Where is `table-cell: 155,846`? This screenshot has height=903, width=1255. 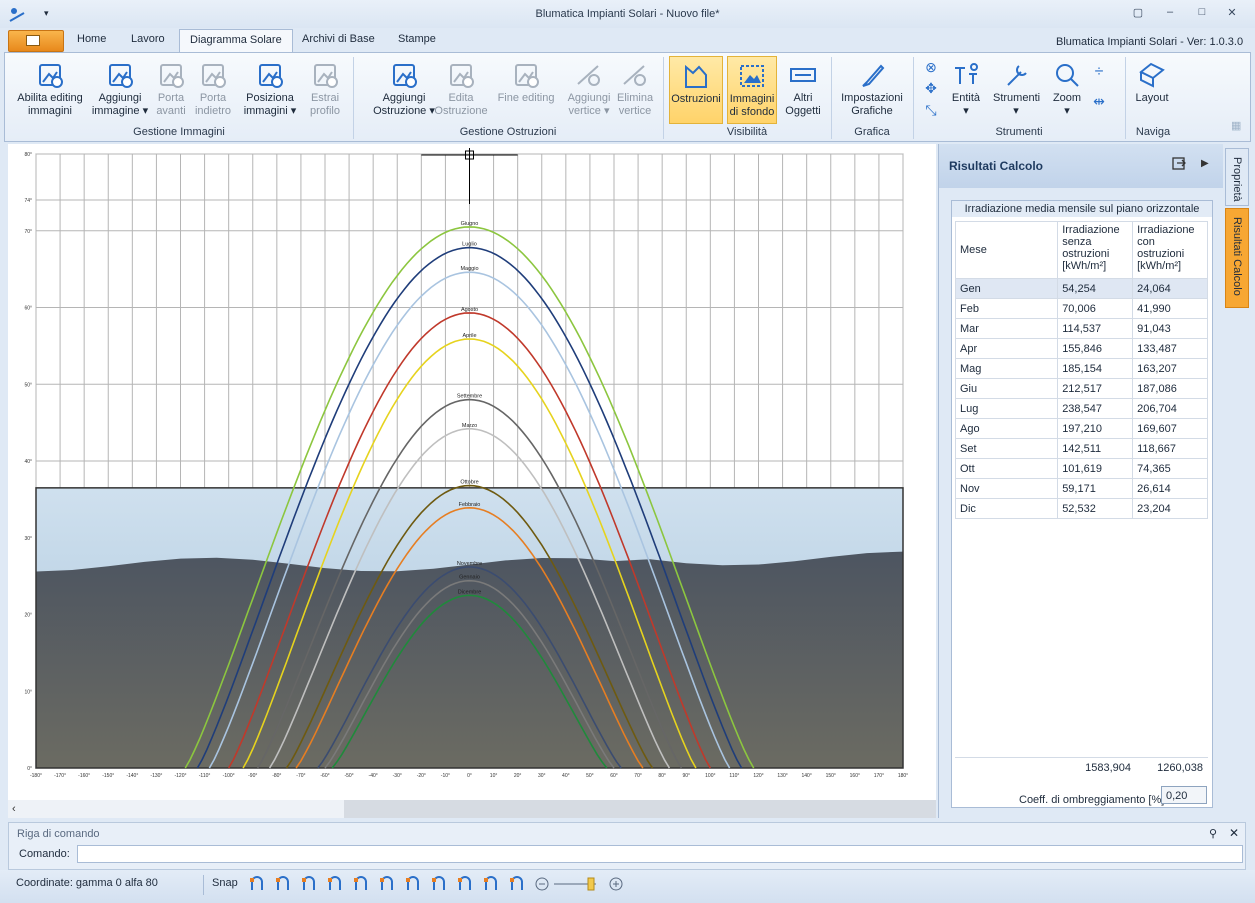
table-cell: 155,846 is located at coordinates (1095, 348).